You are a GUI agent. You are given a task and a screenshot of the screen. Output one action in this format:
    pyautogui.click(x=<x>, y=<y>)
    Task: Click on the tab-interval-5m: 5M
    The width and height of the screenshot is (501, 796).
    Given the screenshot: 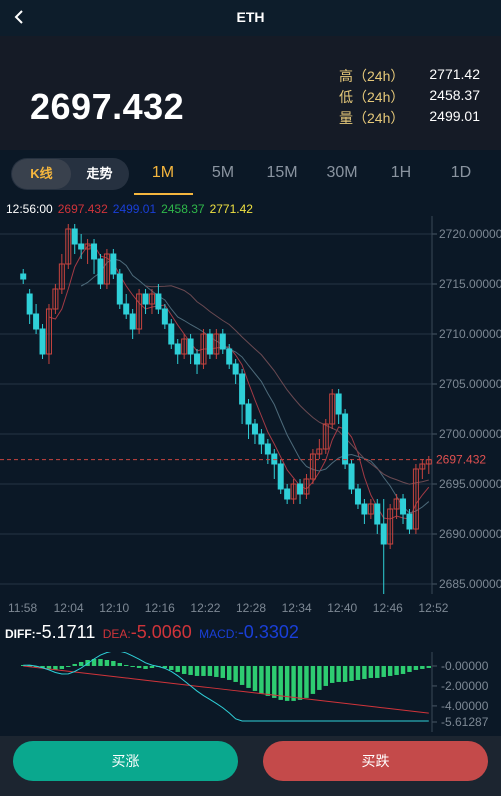 What is the action you would take?
    pyautogui.click(x=223, y=173)
    